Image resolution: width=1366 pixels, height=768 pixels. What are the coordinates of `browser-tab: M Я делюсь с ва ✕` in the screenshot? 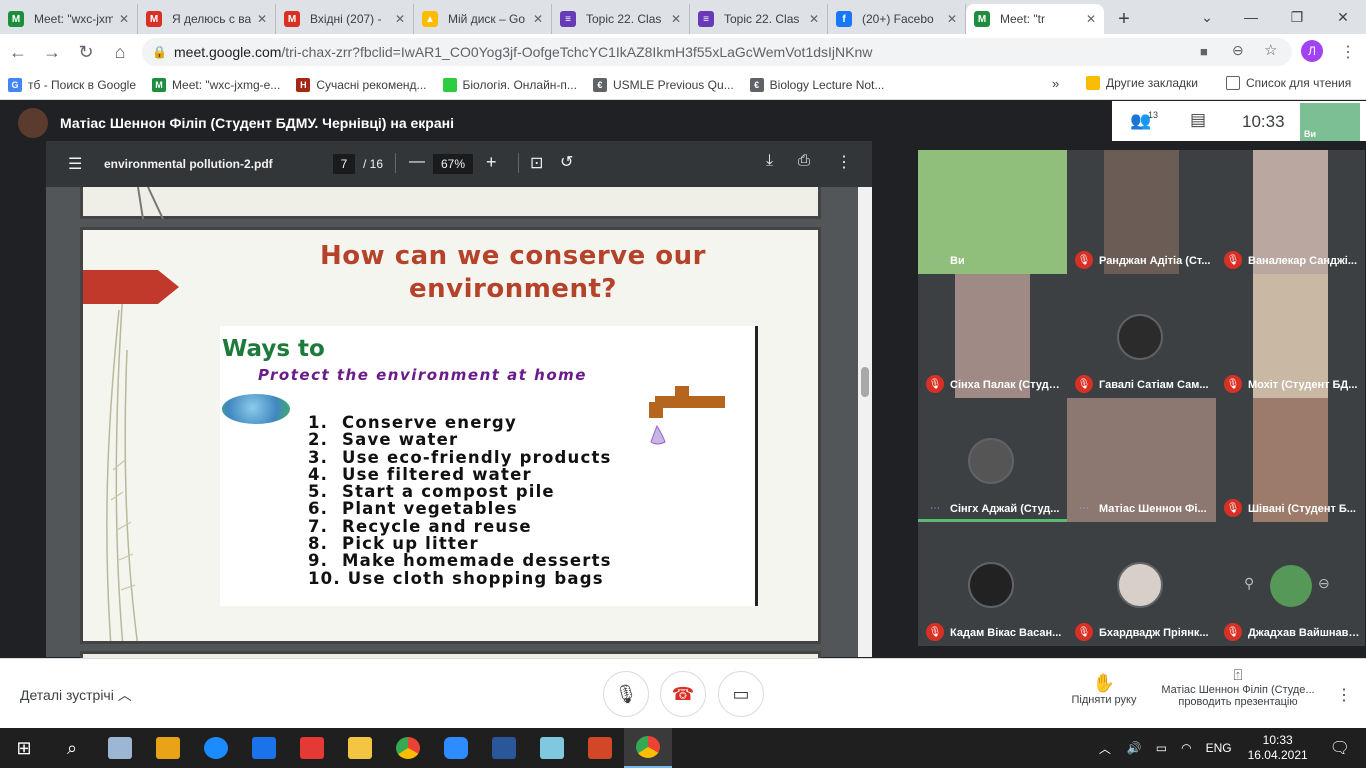 It's located at (207, 19).